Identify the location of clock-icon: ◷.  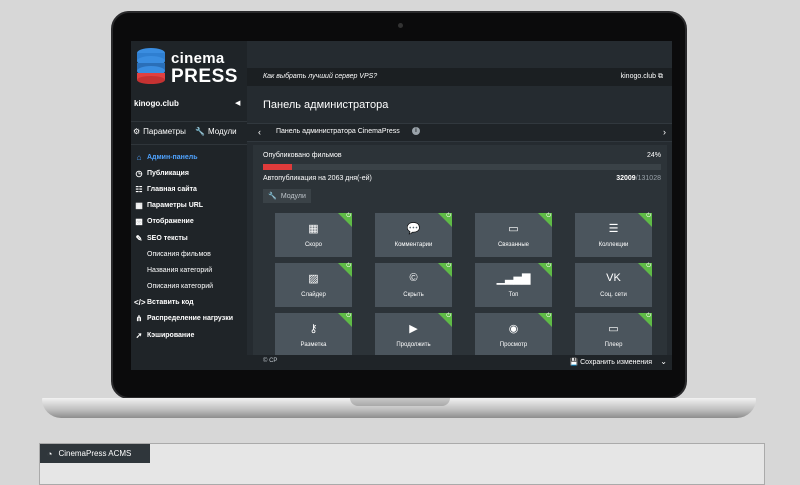
(139, 173).